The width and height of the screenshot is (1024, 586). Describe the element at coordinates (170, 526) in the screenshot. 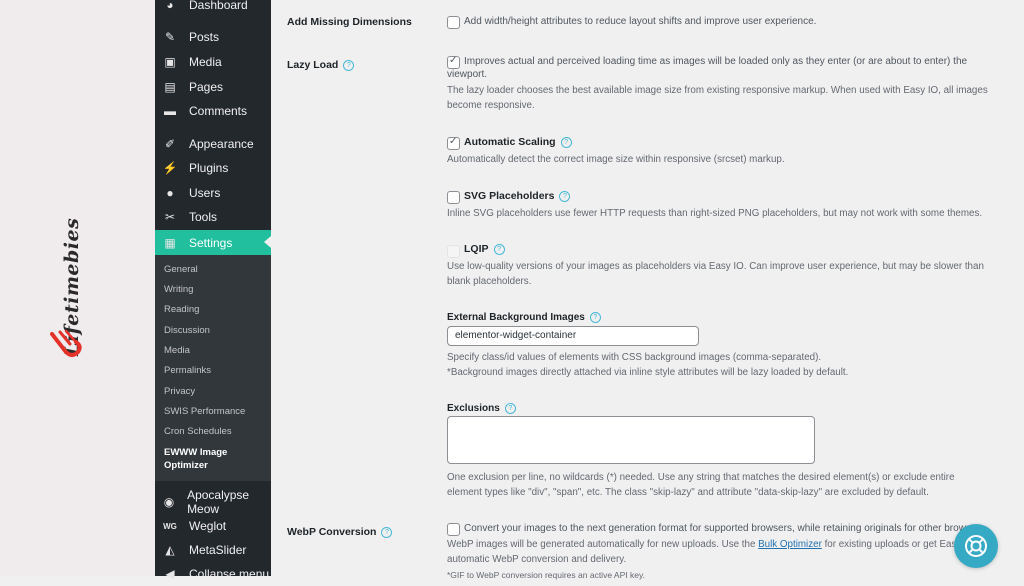

I see `weglot-icon: WG` at that location.